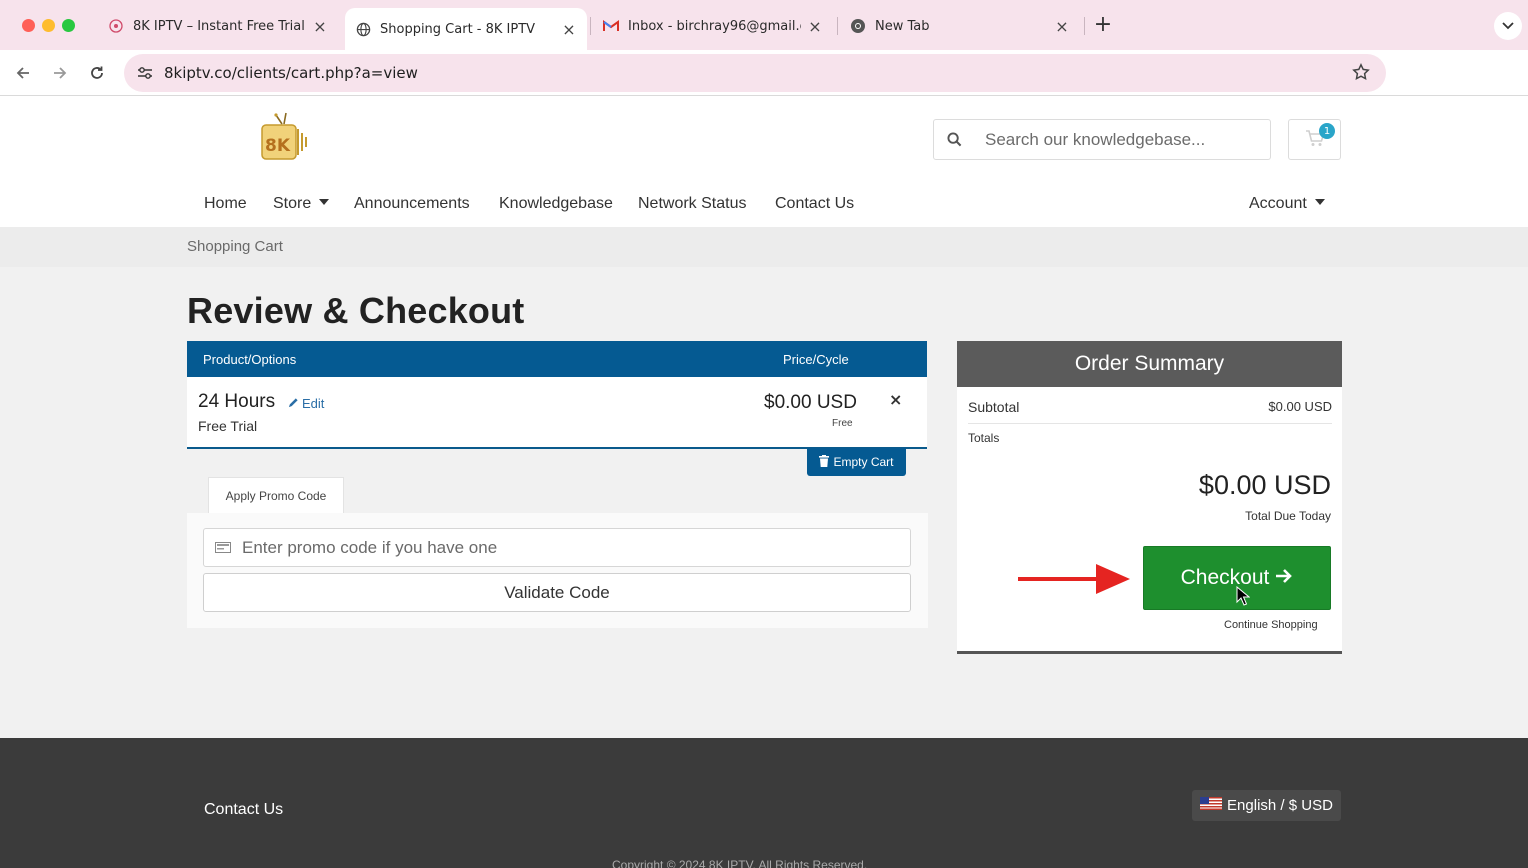 This screenshot has height=868, width=1528. What do you see at coordinates (1288, 516) in the screenshot?
I see `total-due-label: Total Due Today` at bounding box center [1288, 516].